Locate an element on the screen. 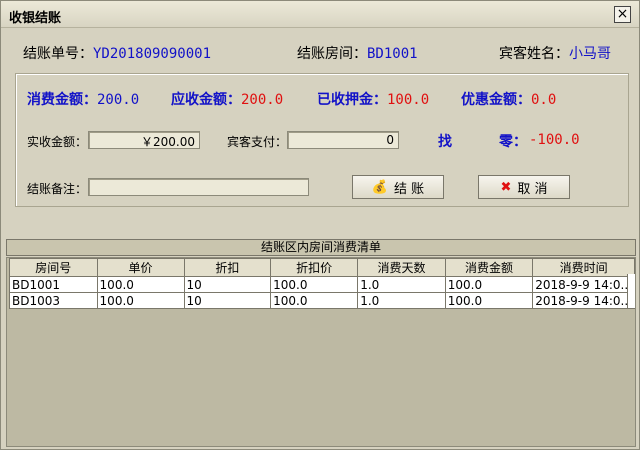 The image size is (640, 450). actual-amount-label: 实收金额： is located at coordinates (57, 142).